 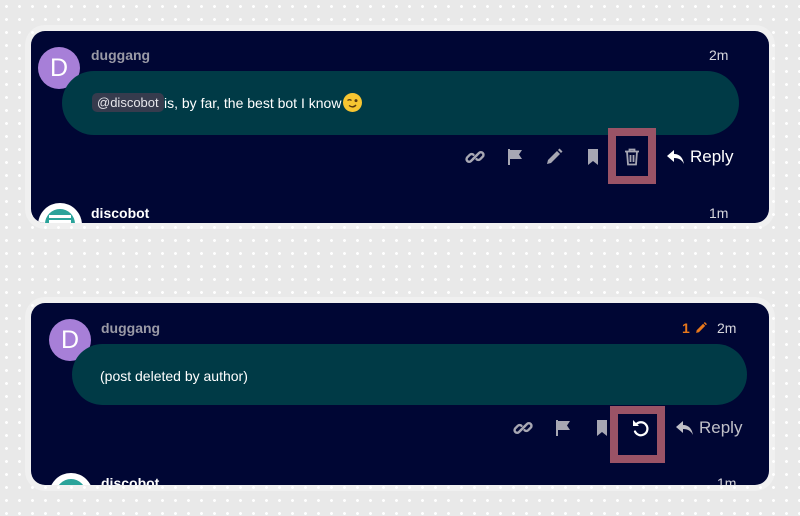 I want to click on post-body: (post deleted by author), so click(x=409, y=374).